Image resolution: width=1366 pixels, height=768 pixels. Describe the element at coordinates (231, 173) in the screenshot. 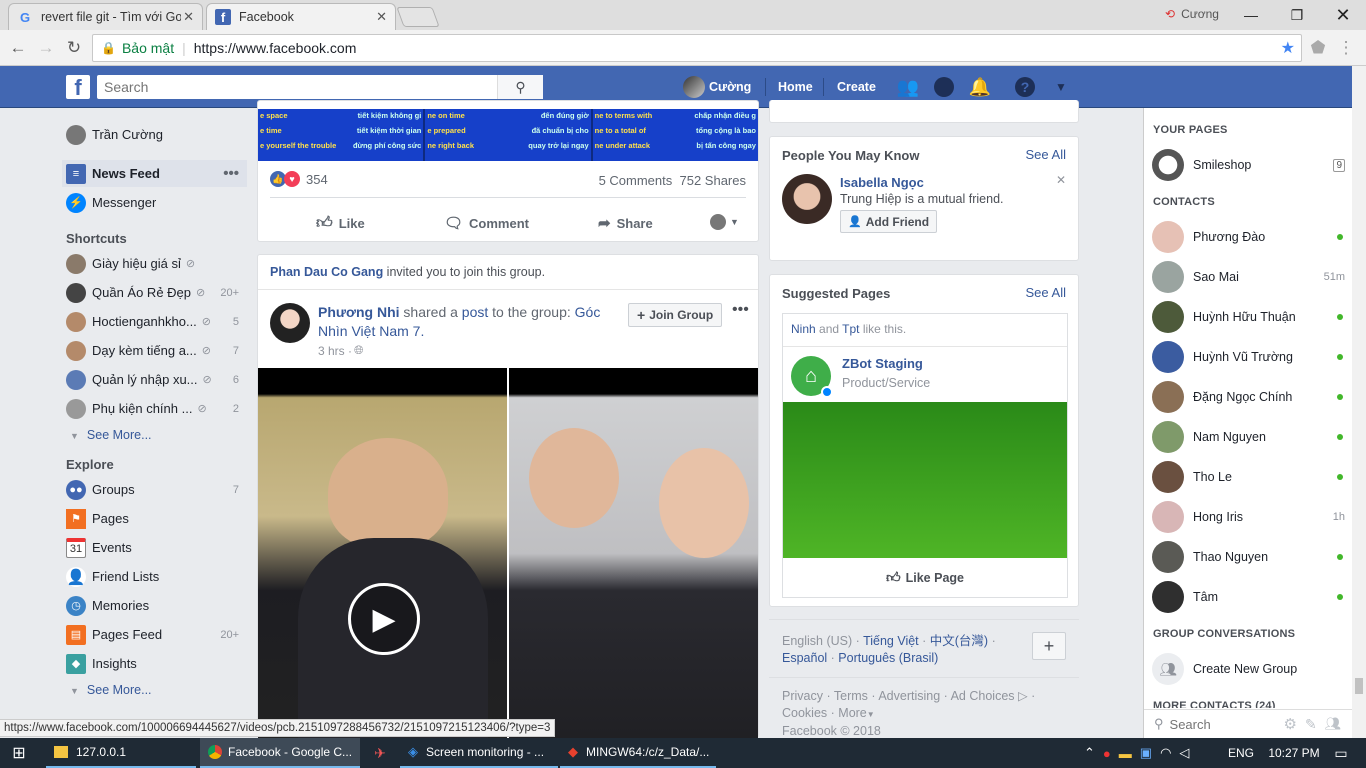

I see `more-options-icon: •••` at that location.